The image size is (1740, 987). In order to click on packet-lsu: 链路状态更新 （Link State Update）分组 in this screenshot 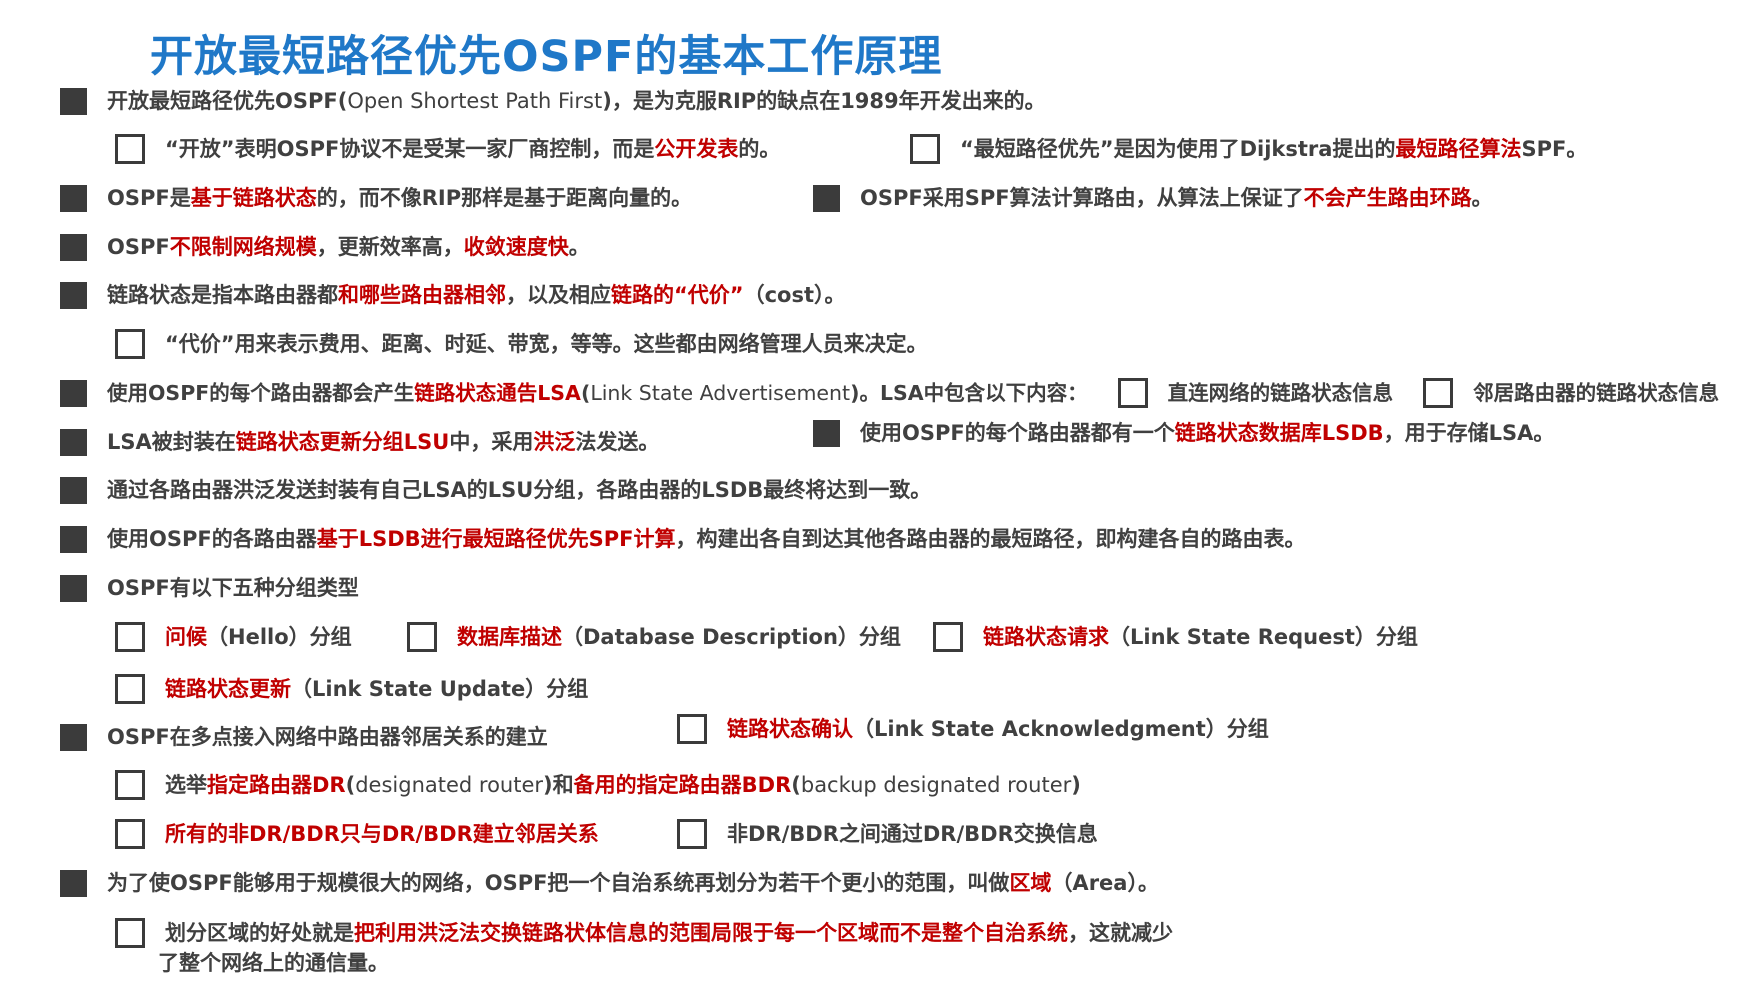, I will do `click(351, 689)`.